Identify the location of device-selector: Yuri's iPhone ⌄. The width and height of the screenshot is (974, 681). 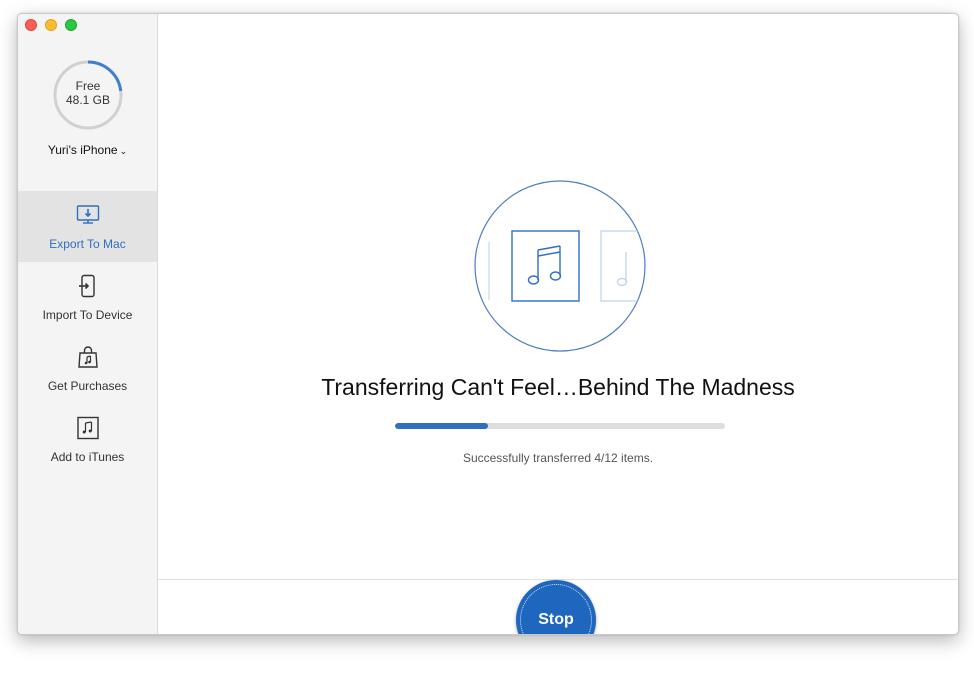
(87, 150).